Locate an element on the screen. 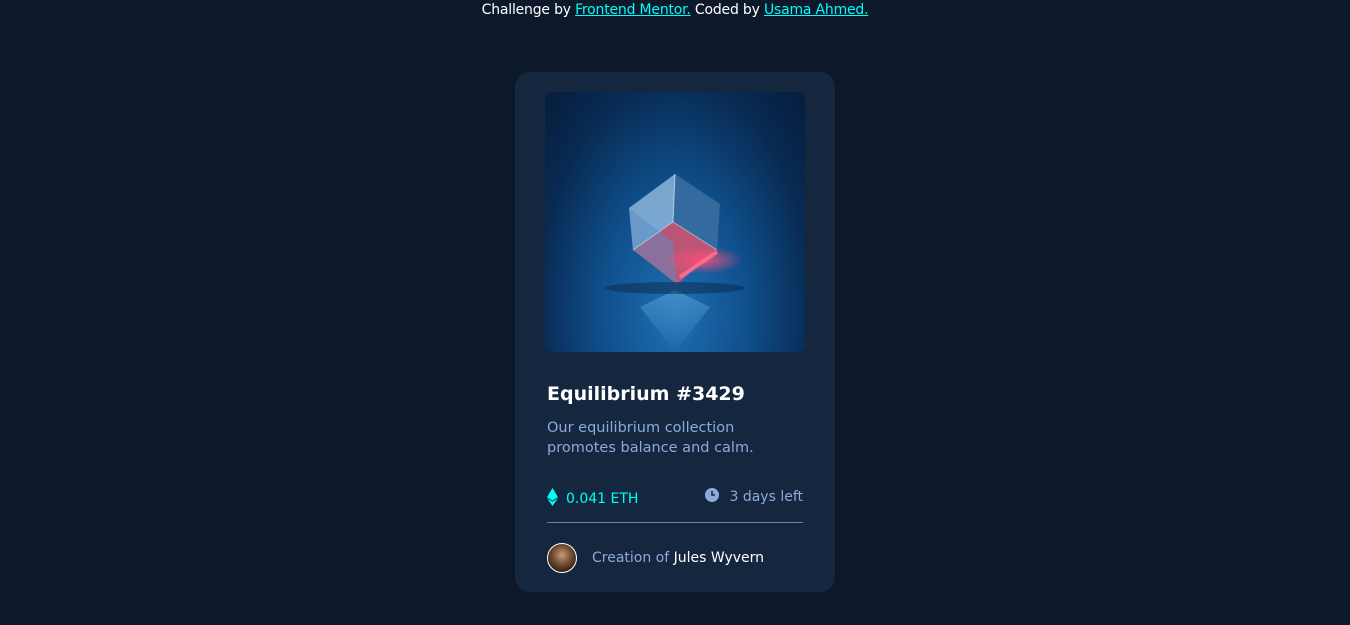 The image size is (1350, 625). creator-prefix: Creation of is located at coordinates (633, 558).